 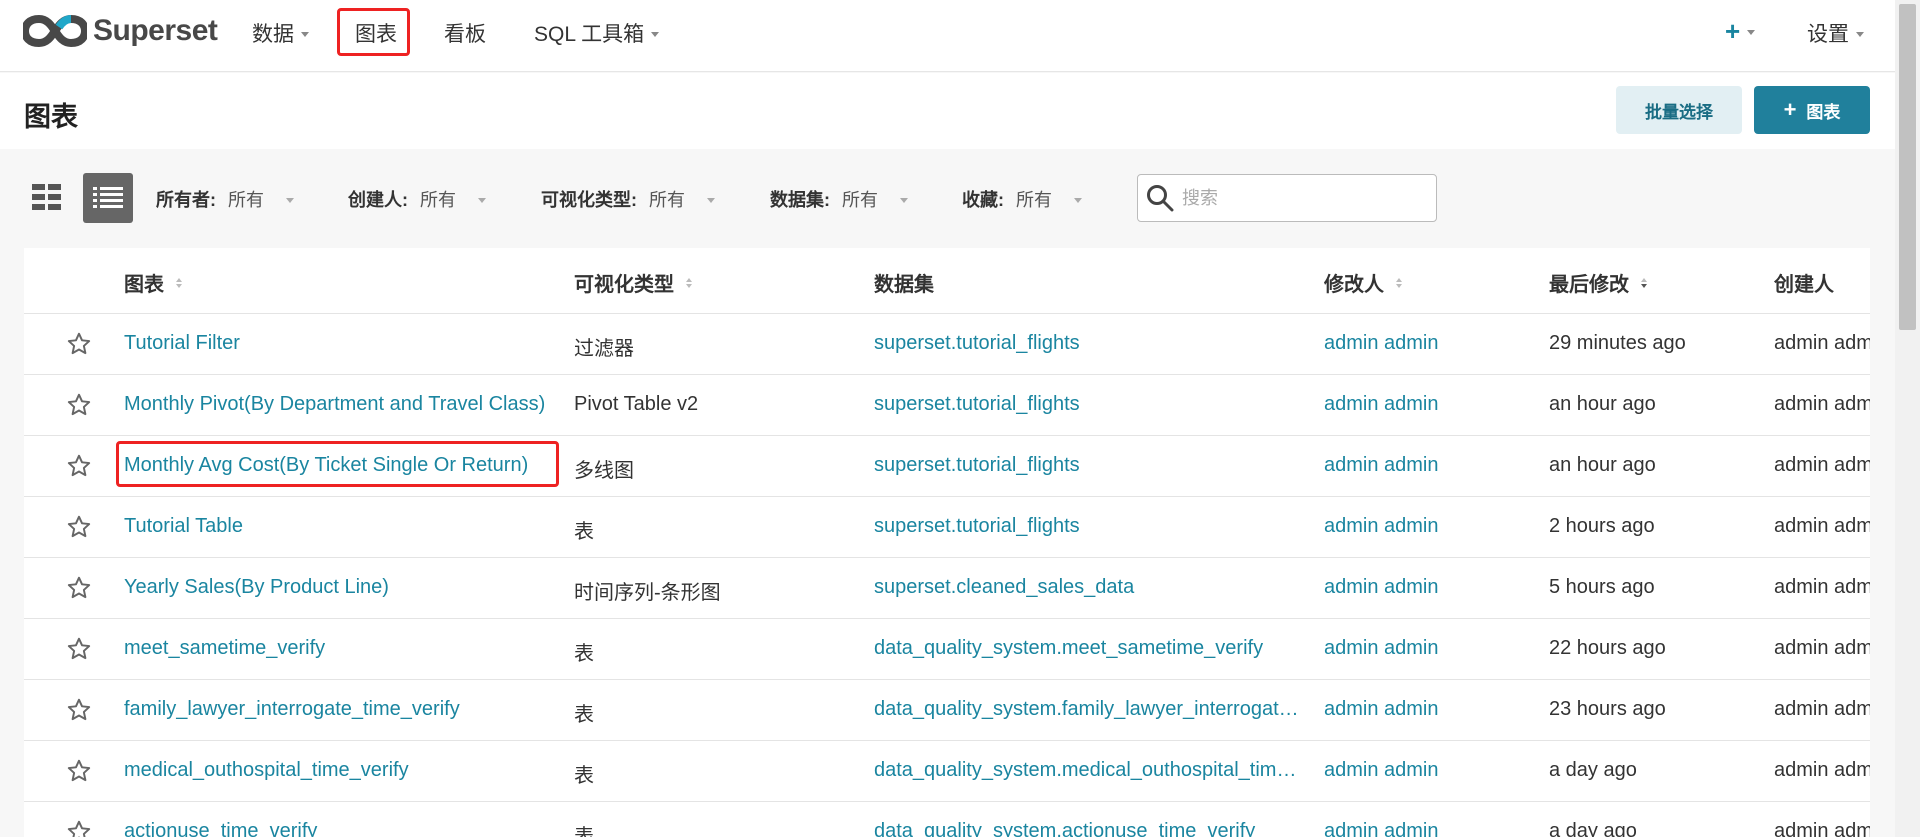 I want to click on settings-menu: 设置, so click(x=1835, y=33).